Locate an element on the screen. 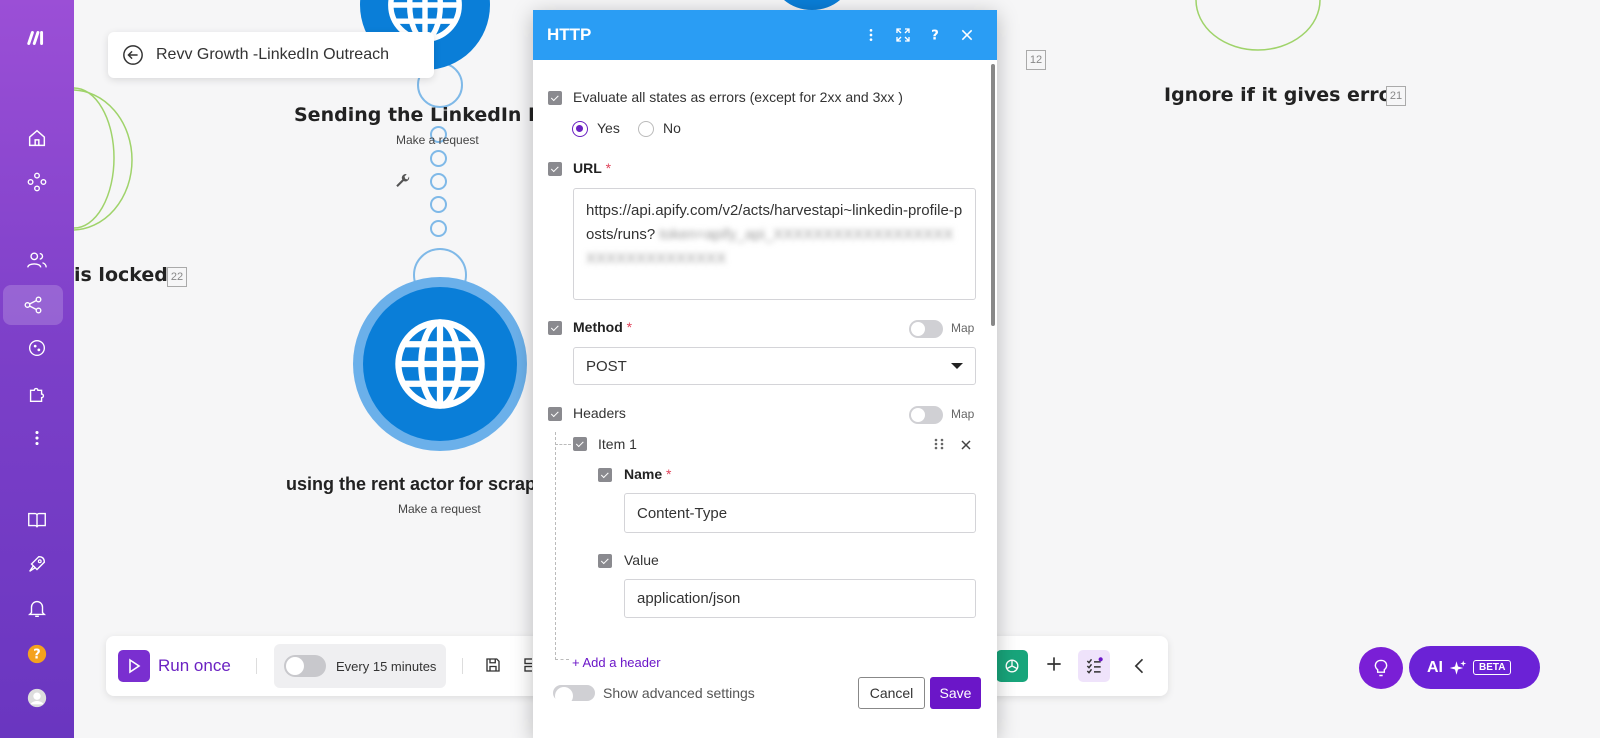 The height and width of the screenshot is (738, 1600). node-main-title: using the rent actor for scraping t is located at coordinates (430, 484).